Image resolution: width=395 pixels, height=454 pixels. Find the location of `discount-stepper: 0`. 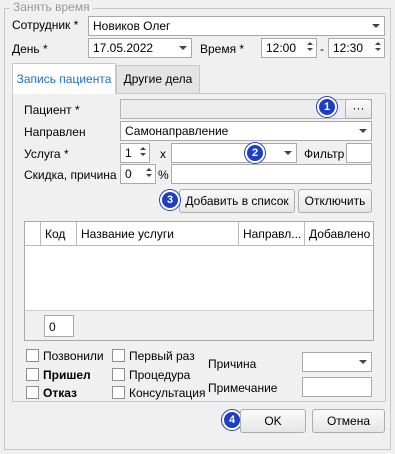

discount-stepper: 0 is located at coordinates (138, 174).